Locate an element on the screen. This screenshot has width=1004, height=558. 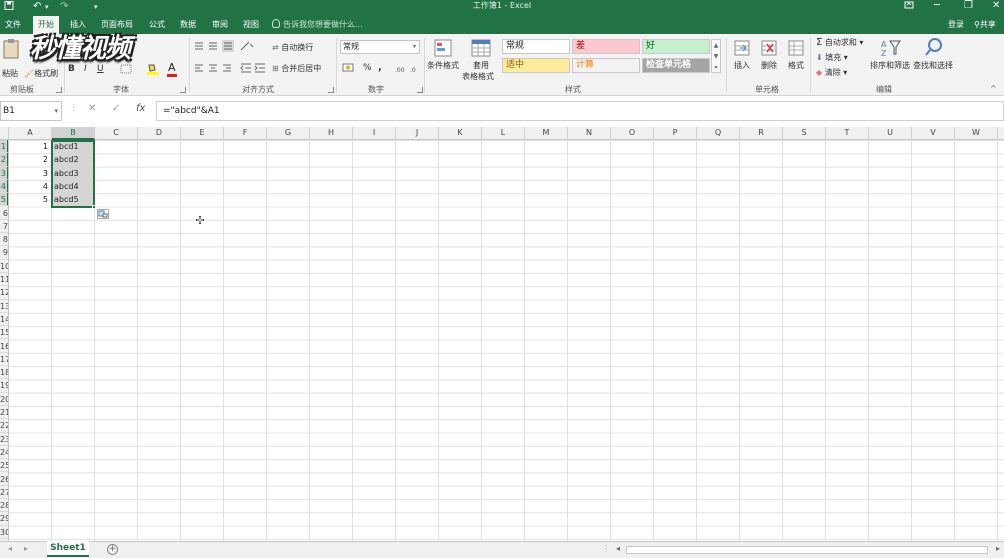
row-header-17: 17 is located at coordinates (4, 360).